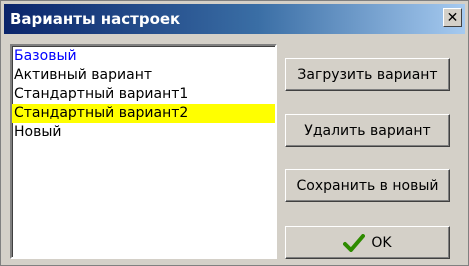  What do you see at coordinates (234, 19) in the screenshot?
I see `title-bar: Варианты настроек ✕` at bounding box center [234, 19].